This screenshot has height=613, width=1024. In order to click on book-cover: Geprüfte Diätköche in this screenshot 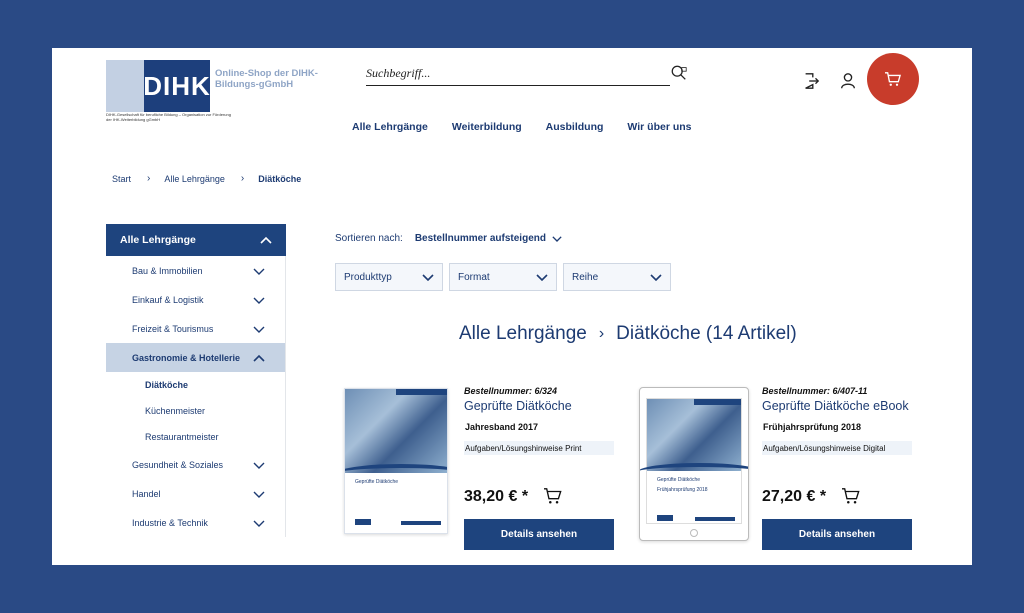, I will do `click(396, 461)`.